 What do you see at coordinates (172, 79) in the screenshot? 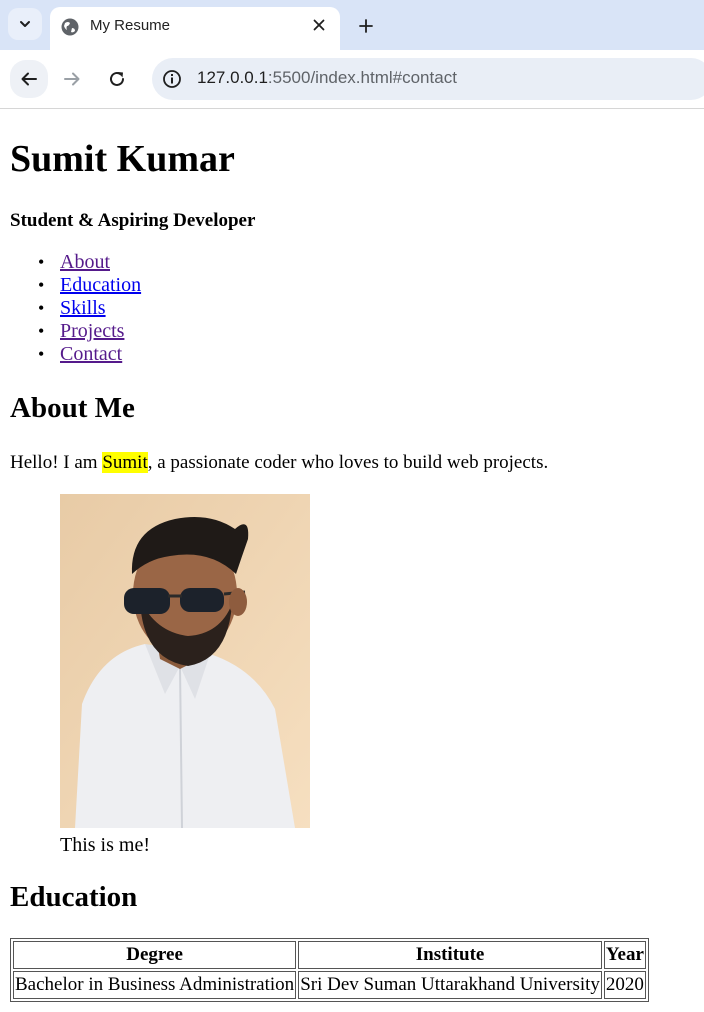
I see `info-icon` at bounding box center [172, 79].